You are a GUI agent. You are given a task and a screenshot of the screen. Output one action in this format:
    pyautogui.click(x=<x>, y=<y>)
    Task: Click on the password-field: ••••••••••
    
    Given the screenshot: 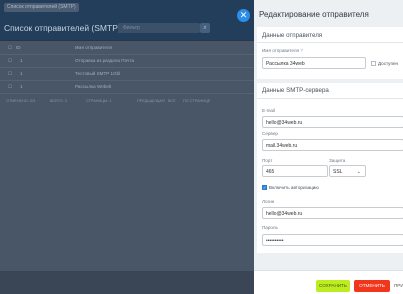 What is the action you would take?
    pyautogui.click(x=332, y=240)
    